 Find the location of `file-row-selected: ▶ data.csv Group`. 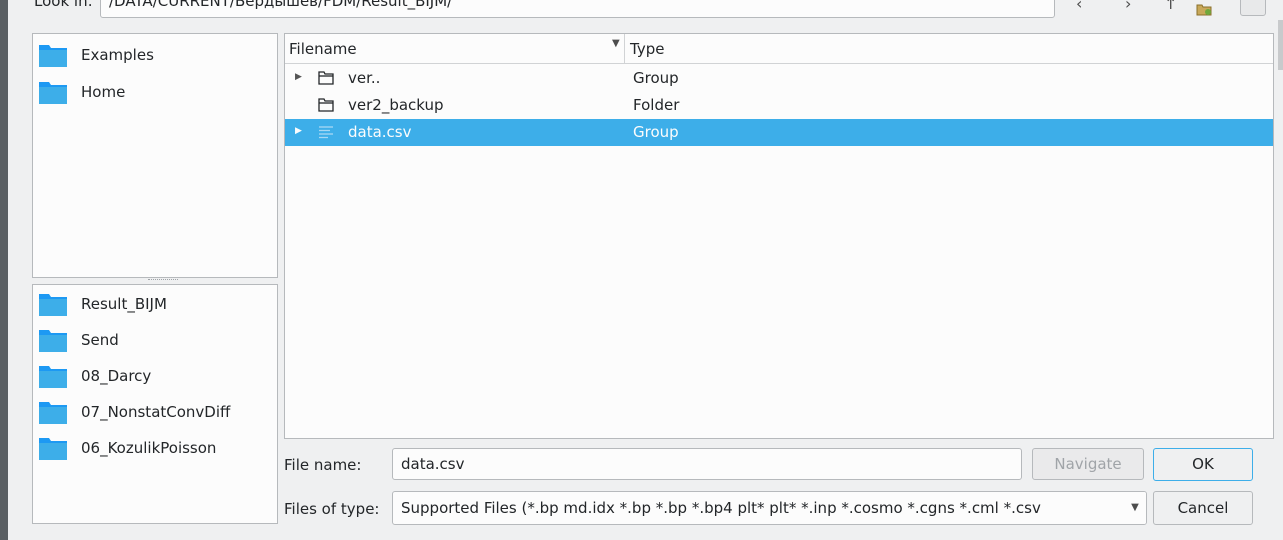

file-row-selected: ▶ data.csv Group is located at coordinates (779, 132).